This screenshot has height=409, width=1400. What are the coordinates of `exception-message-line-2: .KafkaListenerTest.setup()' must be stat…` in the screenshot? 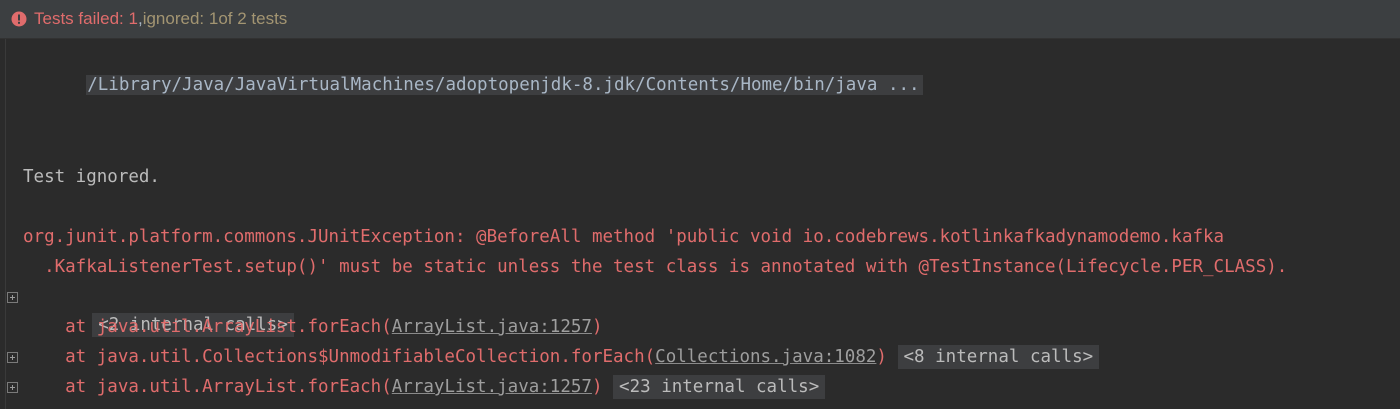 It's located at (655, 267).